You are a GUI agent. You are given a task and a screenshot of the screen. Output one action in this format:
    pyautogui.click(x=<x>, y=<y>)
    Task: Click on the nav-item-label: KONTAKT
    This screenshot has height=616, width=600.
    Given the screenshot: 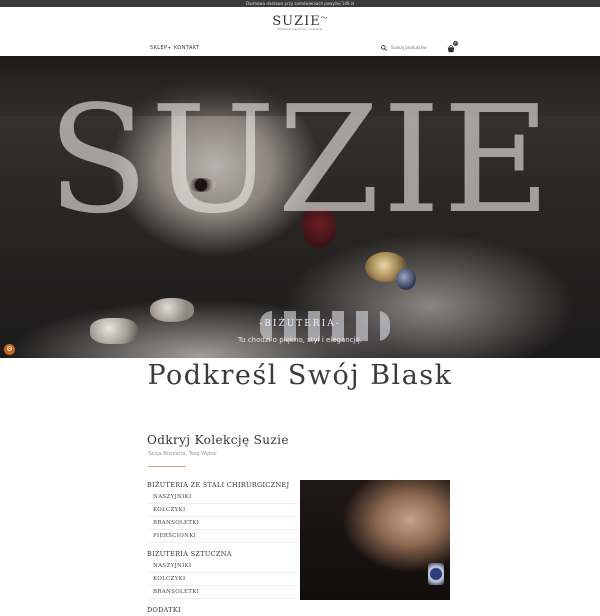 What is the action you would take?
    pyautogui.click(x=187, y=48)
    